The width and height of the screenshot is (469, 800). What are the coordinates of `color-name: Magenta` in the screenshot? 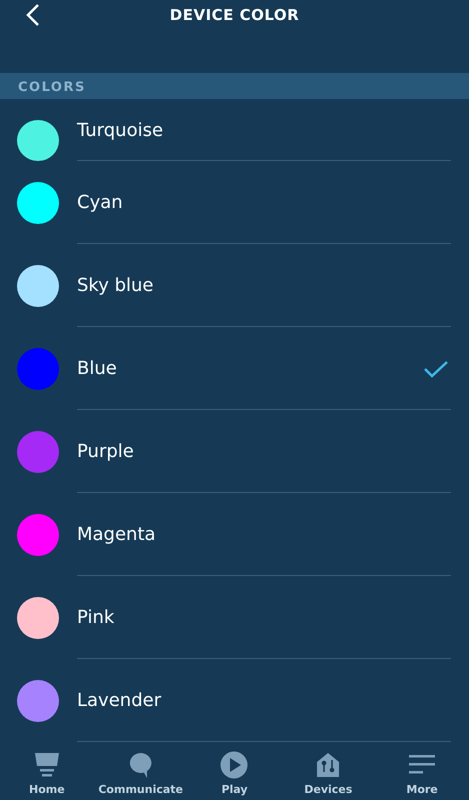 It's located at (117, 534).